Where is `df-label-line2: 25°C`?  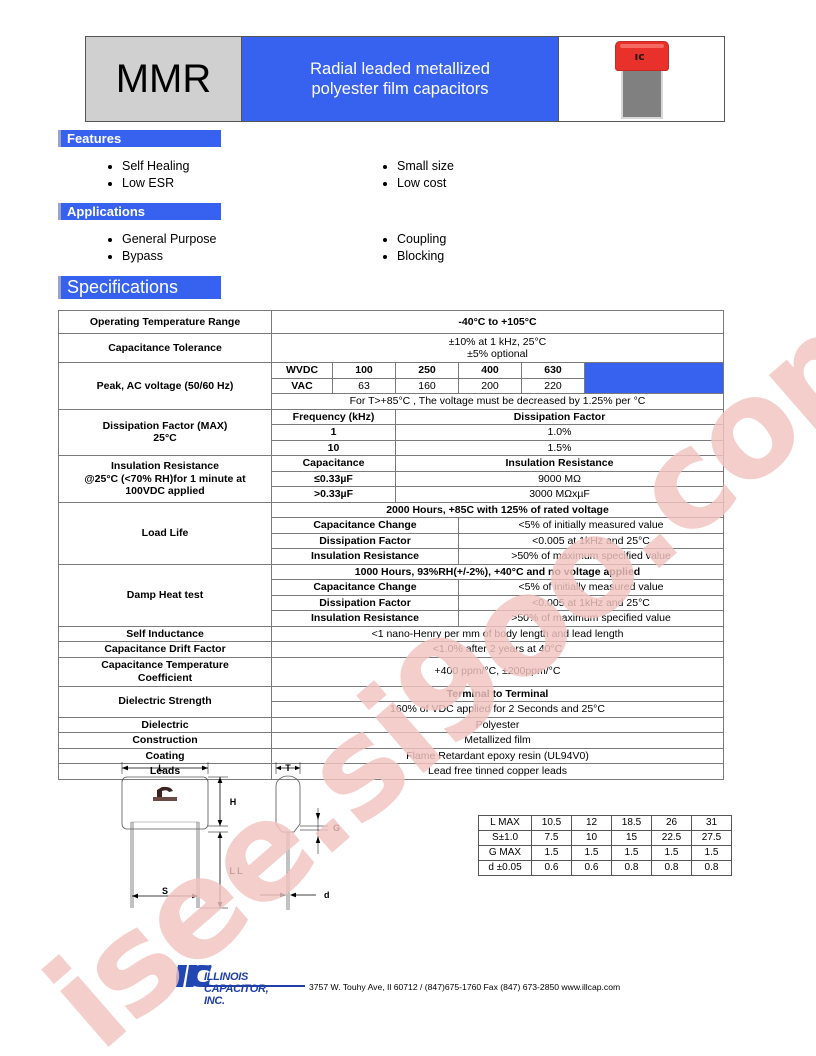 df-label-line2: 25°C is located at coordinates (165, 438).